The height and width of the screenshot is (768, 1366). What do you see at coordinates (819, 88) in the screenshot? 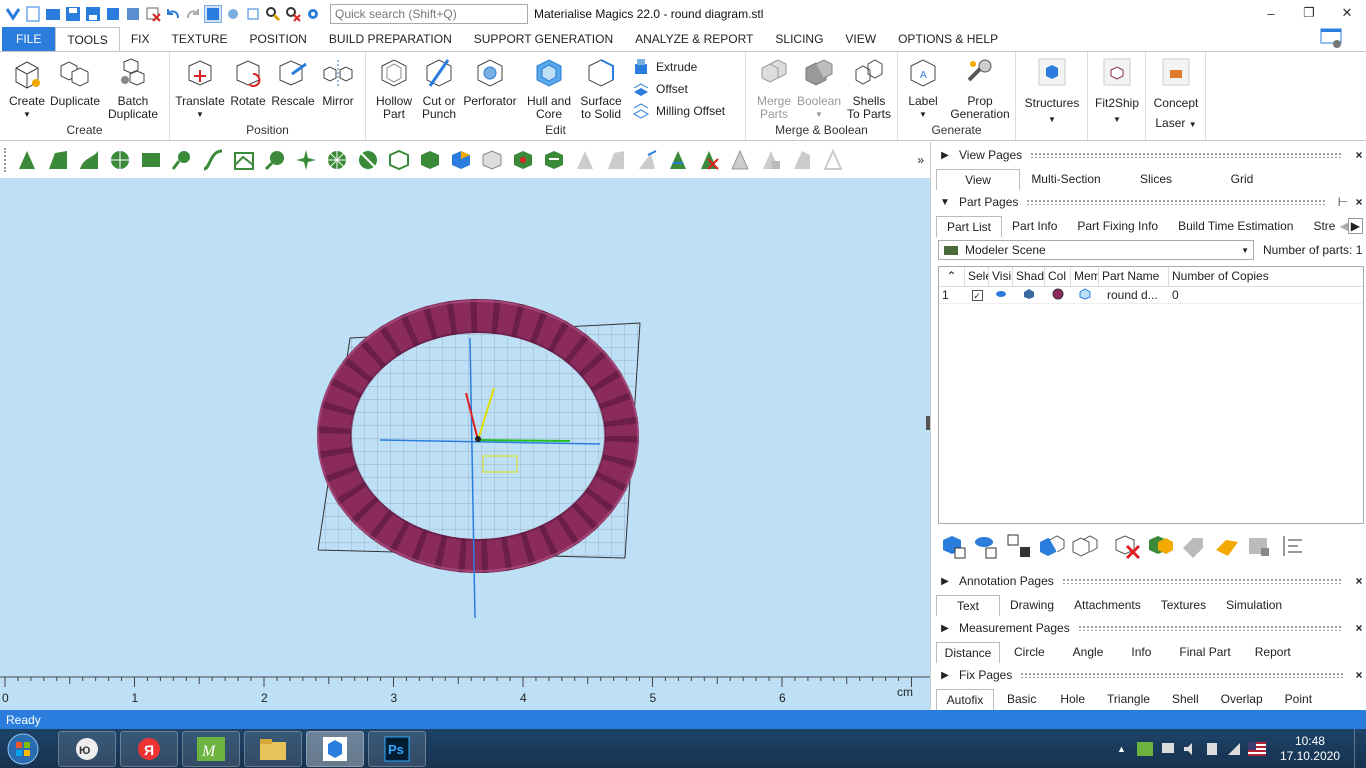
I see `boolean-button: Boolean ▼` at bounding box center [819, 88].